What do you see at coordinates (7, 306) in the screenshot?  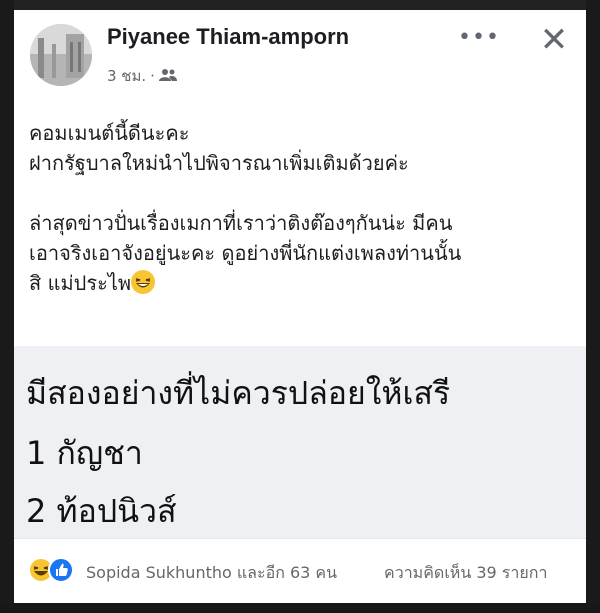 I see `photo-frame-left` at bounding box center [7, 306].